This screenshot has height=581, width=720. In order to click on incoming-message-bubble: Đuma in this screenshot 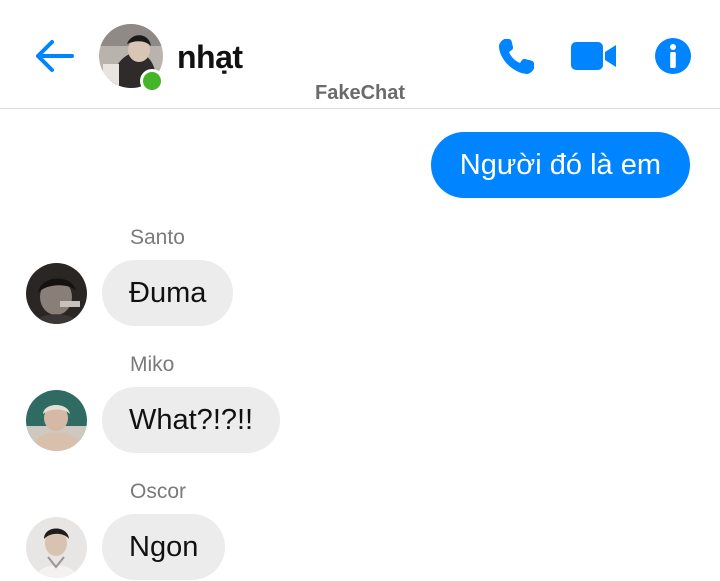, I will do `click(168, 293)`.